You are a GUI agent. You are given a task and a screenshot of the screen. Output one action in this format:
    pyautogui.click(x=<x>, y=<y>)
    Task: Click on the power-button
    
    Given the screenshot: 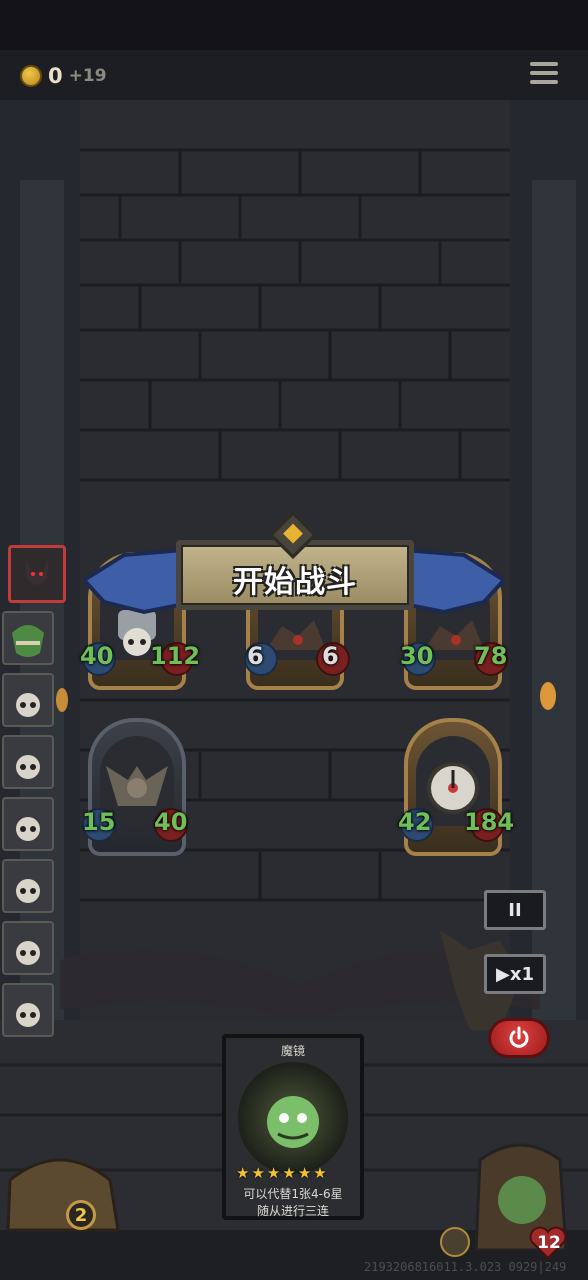 What is the action you would take?
    pyautogui.click(x=519, y=1038)
    